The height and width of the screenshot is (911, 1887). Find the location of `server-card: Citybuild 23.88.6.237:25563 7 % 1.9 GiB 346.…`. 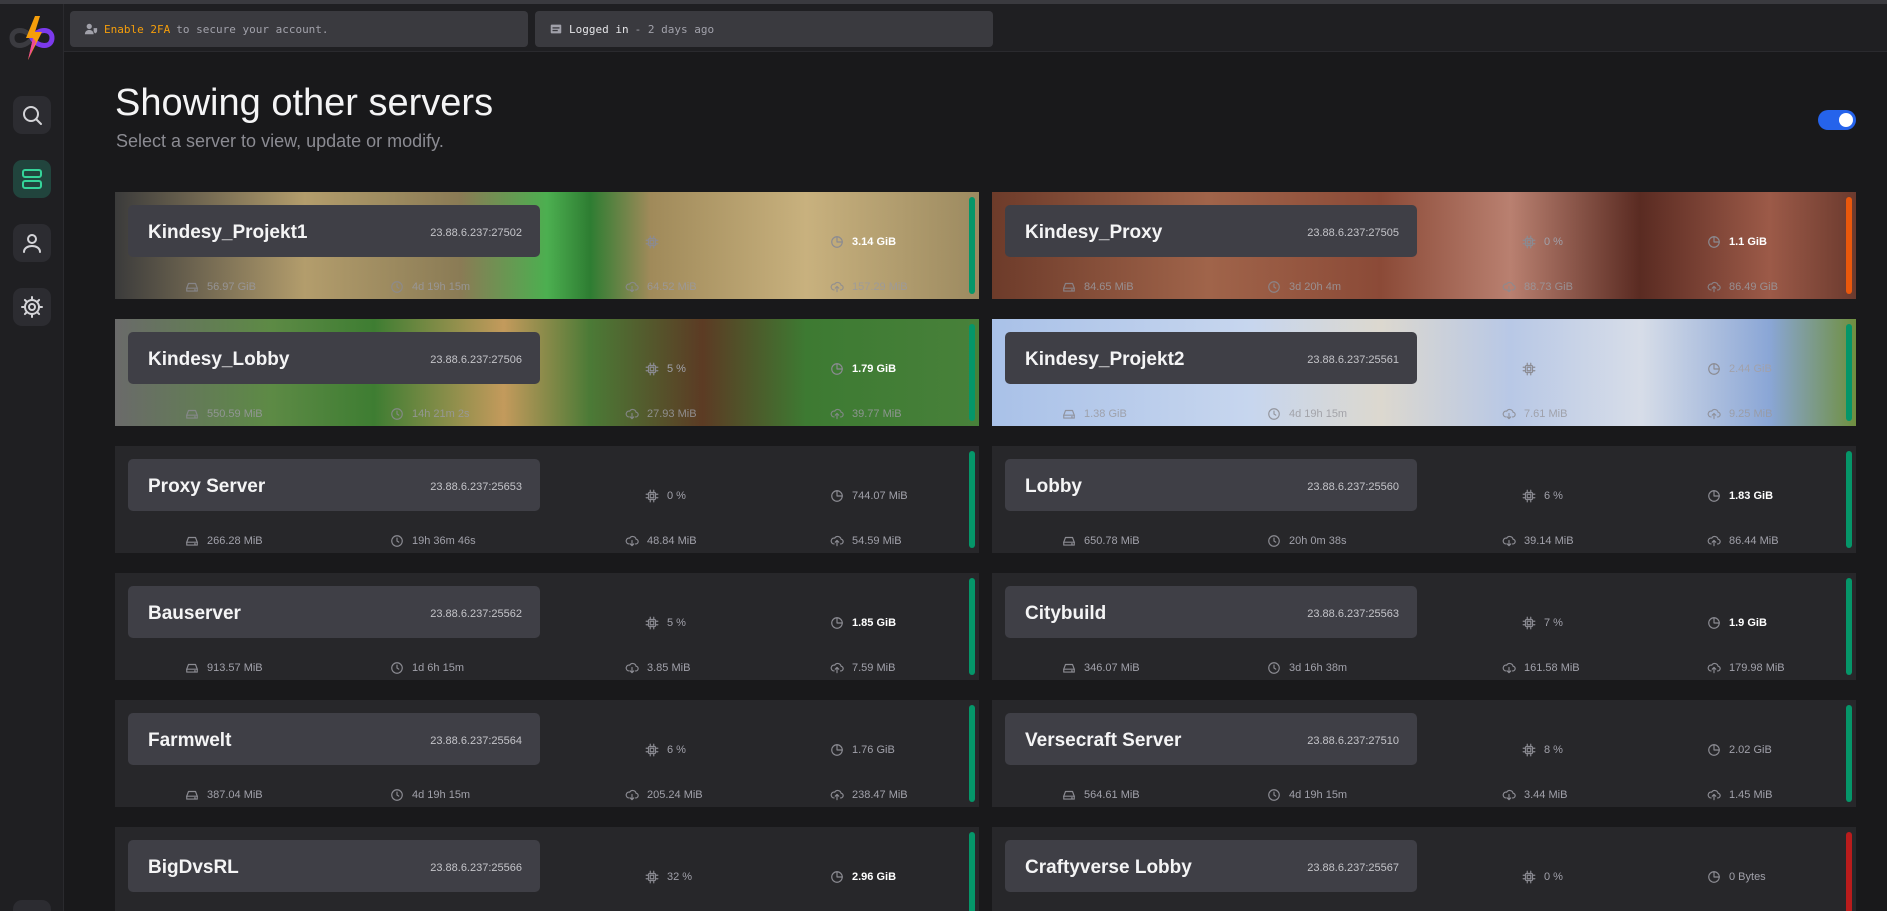

server-card: Citybuild 23.88.6.237:25563 7 % 1.9 GiB 346.… is located at coordinates (1424, 626).